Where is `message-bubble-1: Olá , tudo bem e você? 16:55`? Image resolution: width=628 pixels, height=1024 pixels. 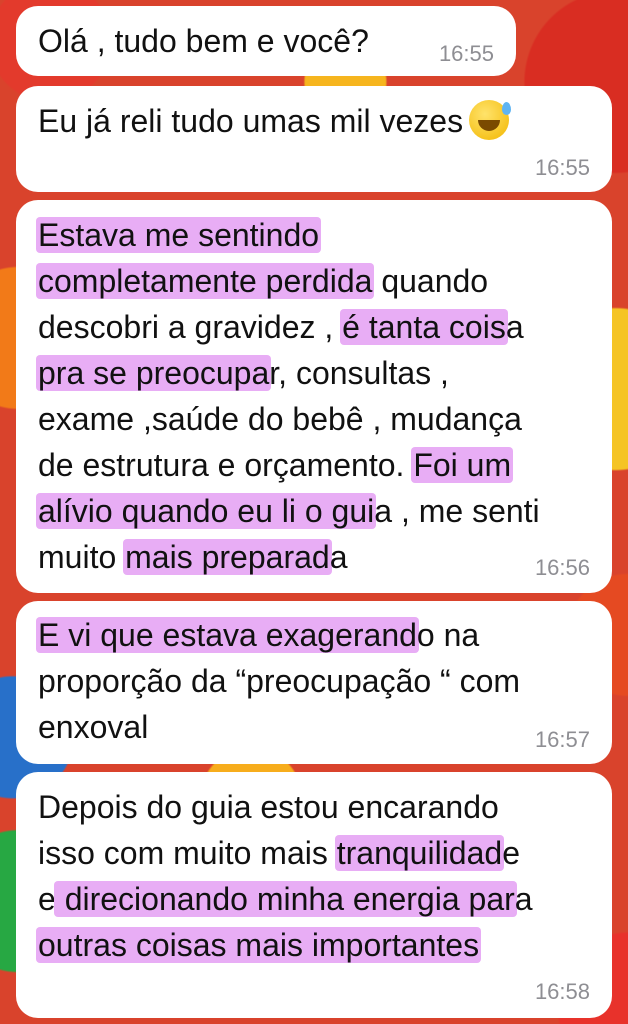
message-bubble-1: Olá , tudo bem e você? 16:55 is located at coordinates (266, 41).